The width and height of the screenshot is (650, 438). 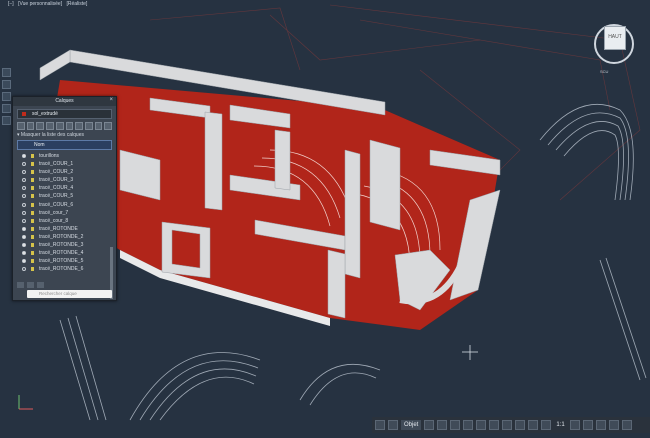 I want to click on isolate-icon, so click(x=69, y=126).